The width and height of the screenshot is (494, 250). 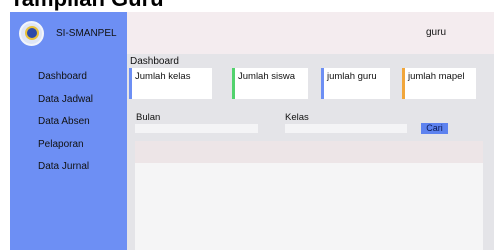 I want to click on results-table-header, so click(x=309, y=152).